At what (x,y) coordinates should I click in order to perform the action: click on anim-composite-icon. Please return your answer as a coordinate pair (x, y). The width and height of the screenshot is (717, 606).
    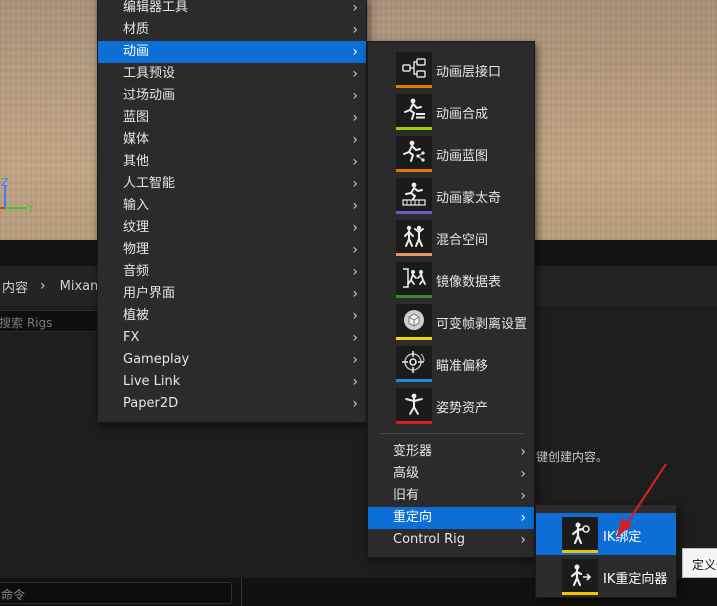
    Looking at the image, I should click on (414, 112).